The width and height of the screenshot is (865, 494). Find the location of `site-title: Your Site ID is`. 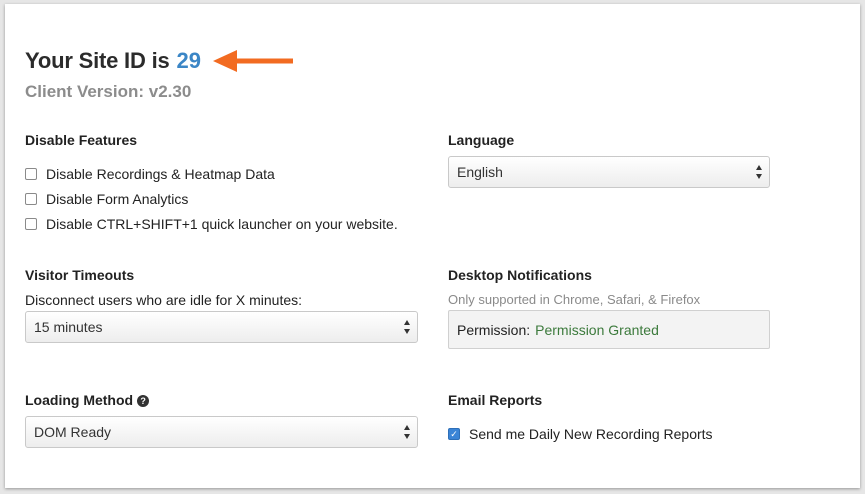

site-title: Your Site ID is is located at coordinates (97, 60).